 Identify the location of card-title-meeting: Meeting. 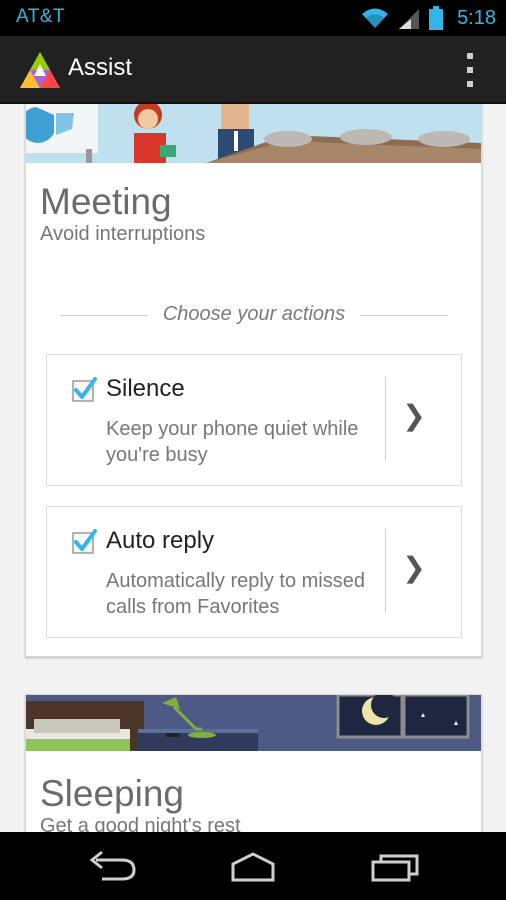
(106, 201).